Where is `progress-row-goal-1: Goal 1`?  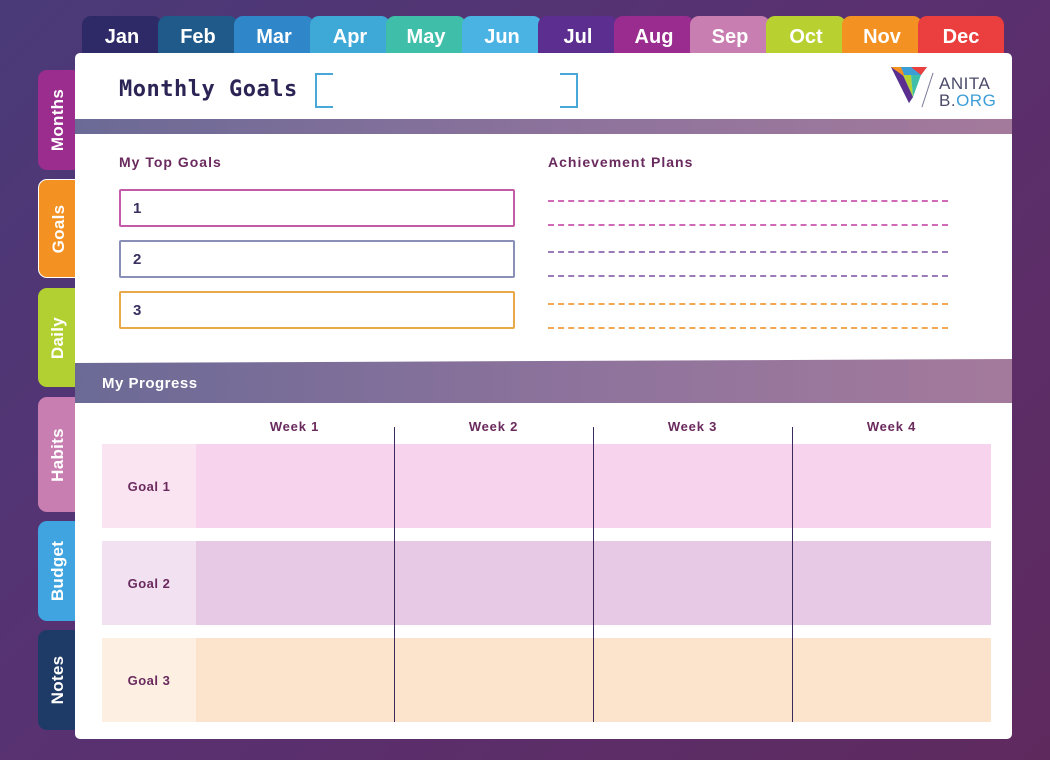
progress-row-goal-1: Goal 1 is located at coordinates (546, 486).